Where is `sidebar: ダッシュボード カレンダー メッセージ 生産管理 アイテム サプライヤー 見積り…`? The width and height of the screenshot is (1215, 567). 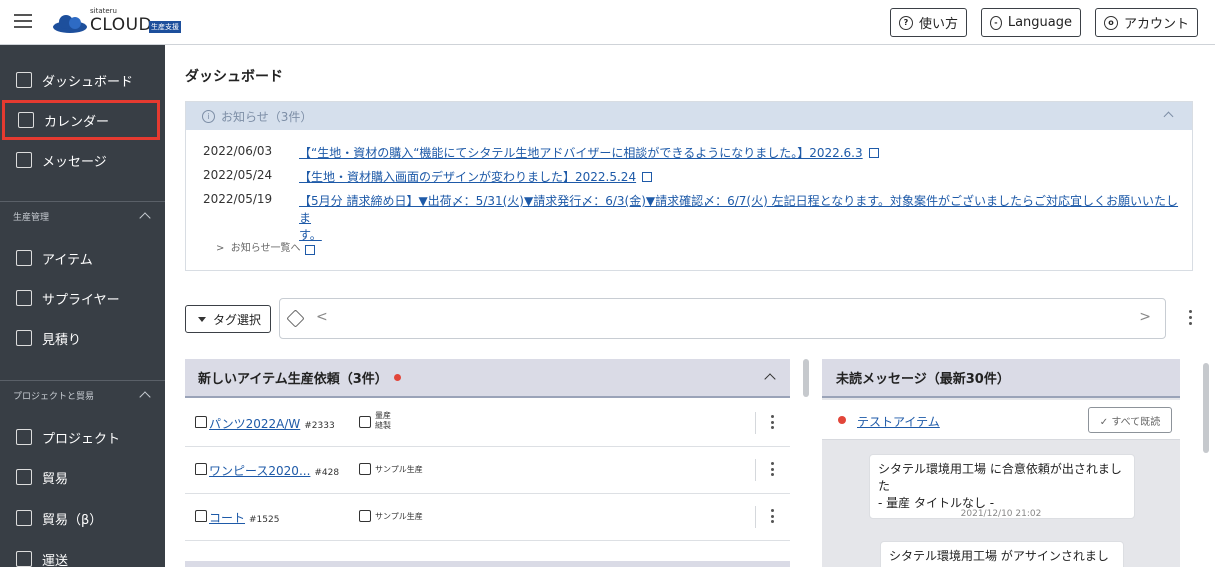
sidebar: ダッシュボード カレンダー メッセージ 生産管理 アイテム サプライヤー 見積り… is located at coordinates (82, 306).